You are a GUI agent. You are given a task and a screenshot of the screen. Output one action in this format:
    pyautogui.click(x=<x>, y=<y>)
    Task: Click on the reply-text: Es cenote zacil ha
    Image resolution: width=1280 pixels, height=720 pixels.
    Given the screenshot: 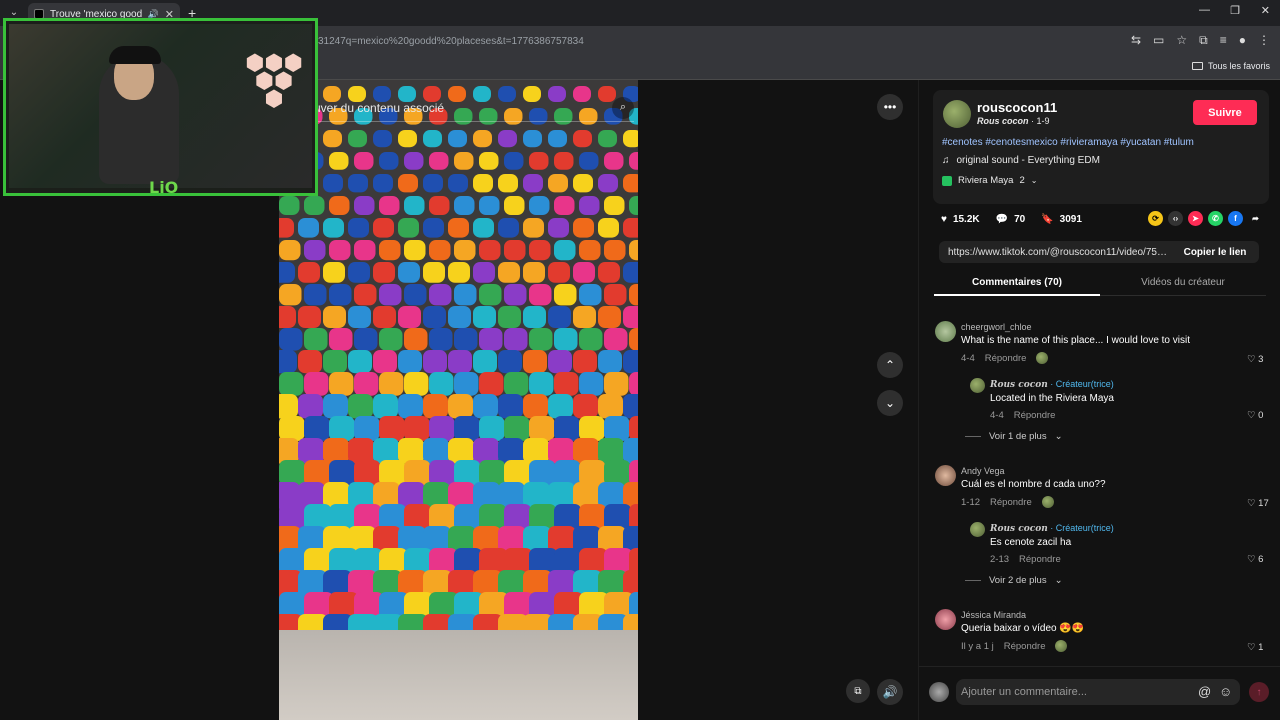 What is the action you would take?
    pyautogui.click(x=1031, y=542)
    